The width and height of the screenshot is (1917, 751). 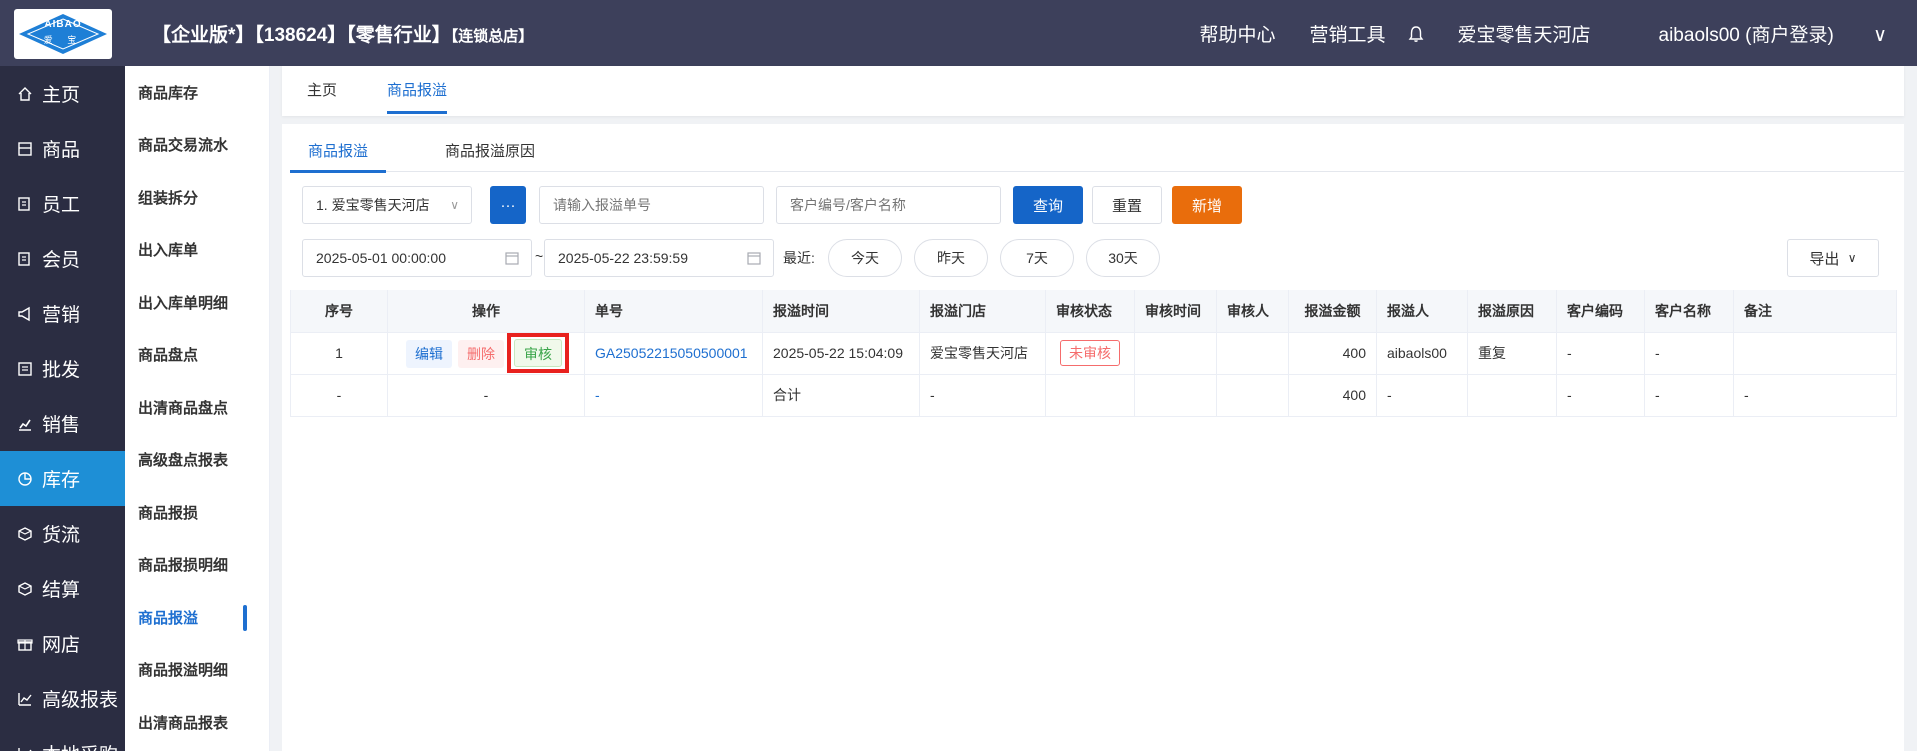 What do you see at coordinates (25, 314) in the screenshot?
I see `megaphone-icon` at bounding box center [25, 314].